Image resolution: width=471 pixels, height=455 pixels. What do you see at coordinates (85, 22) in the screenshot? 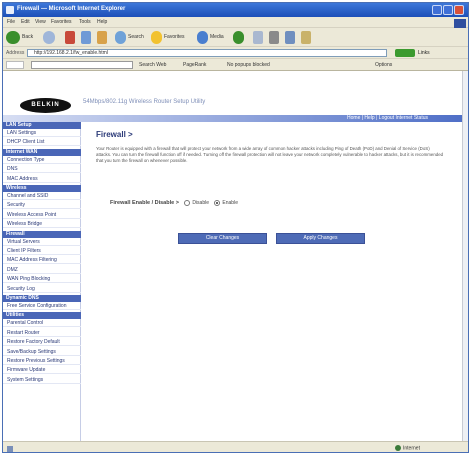
I see `menu-tools: Tools` at bounding box center [85, 22].